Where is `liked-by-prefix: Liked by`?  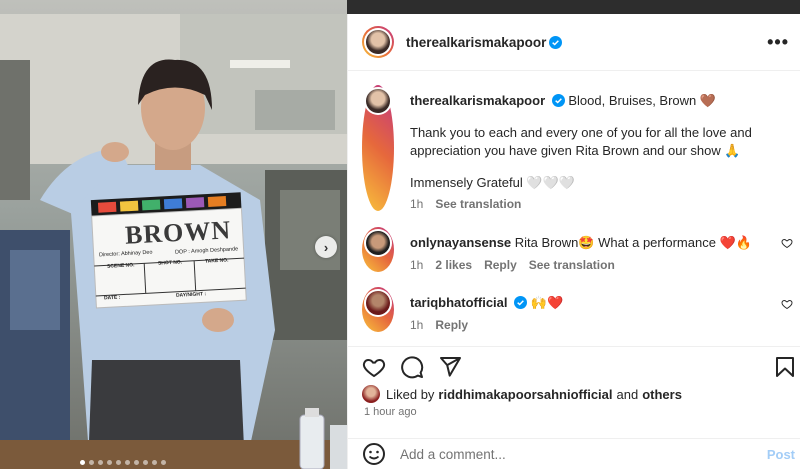
liked-by-prefix: Liked by is located at coordinates (410, 394).